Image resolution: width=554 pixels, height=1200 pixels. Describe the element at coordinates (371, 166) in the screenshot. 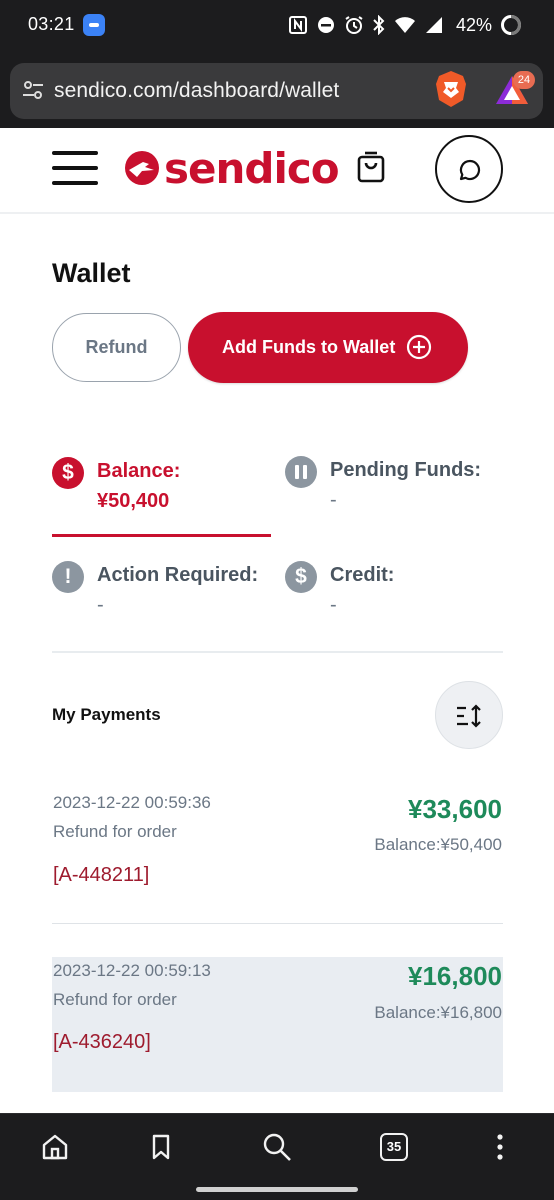

I see `shopping-bag-icon` at that location.